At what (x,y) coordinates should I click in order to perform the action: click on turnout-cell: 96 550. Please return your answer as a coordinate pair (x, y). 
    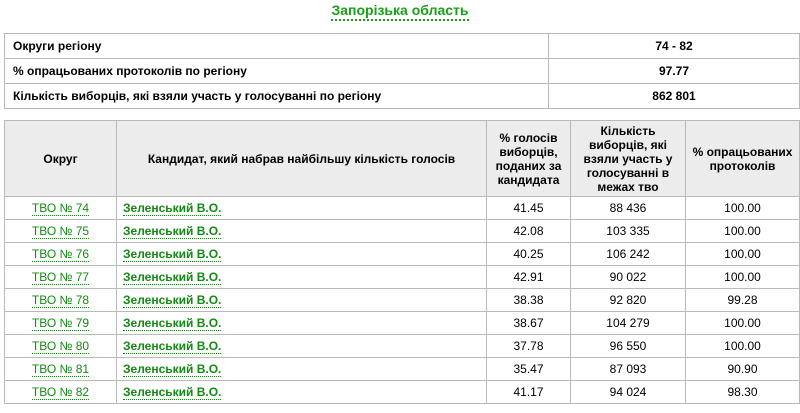
    Looking at the image, I should click on (628, 346).